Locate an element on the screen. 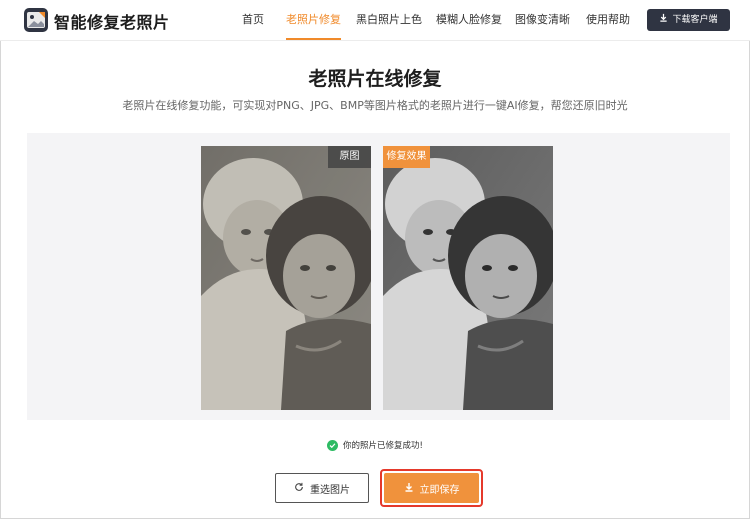 This screenshot has width=750, height=519. original-tag: 原图 is located at coordinates (349, 157).